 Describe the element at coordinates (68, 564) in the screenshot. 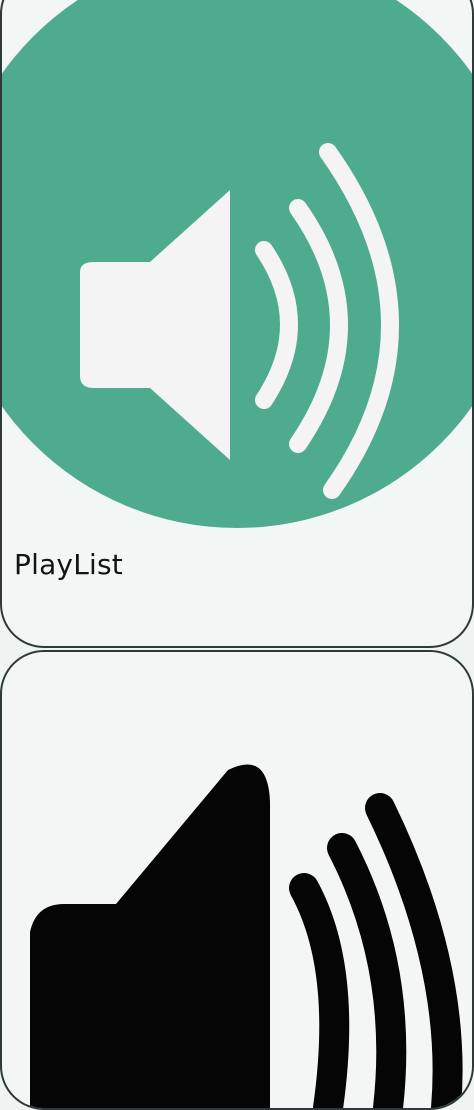

I see `playlist-title: PlayList` at that location.